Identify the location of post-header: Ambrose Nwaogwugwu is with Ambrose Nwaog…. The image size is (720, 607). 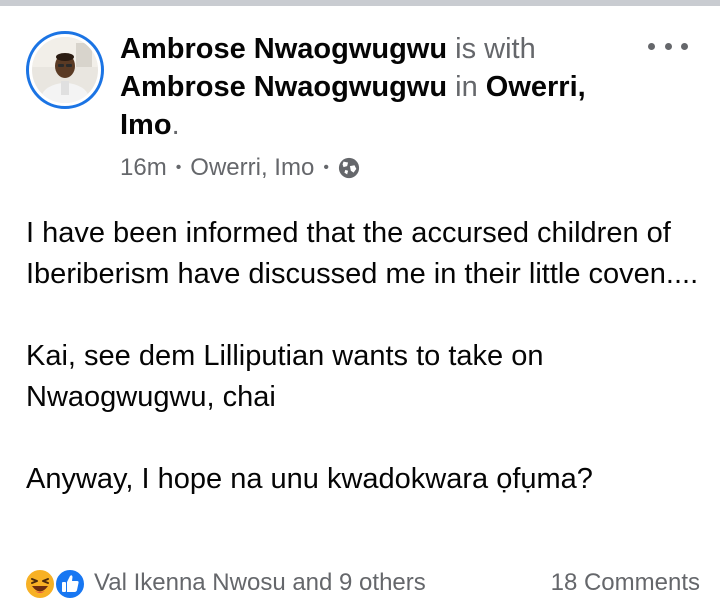
(375, 87).